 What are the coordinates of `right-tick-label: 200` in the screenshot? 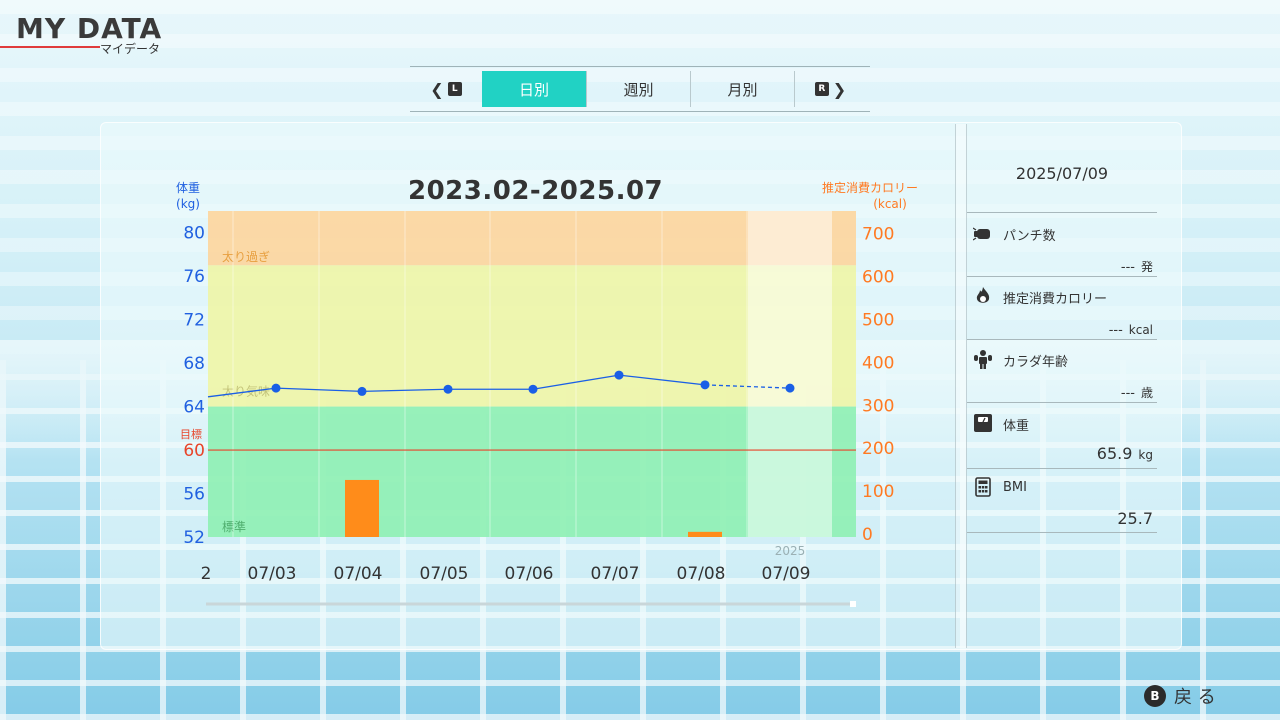 It's located at (878, 449).